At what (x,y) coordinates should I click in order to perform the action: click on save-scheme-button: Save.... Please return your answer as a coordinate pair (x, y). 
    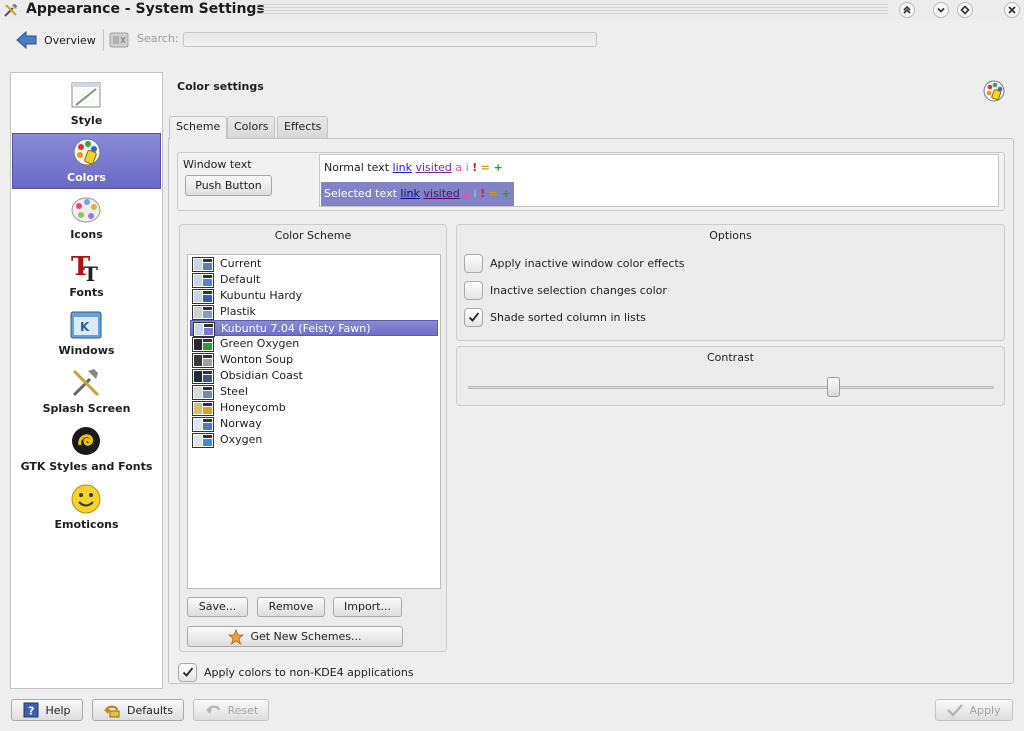
    Looking at the image, I should click on (217, 607).